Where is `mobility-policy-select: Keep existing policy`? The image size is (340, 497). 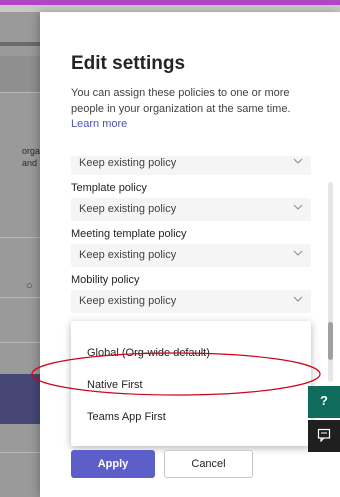 mobility-policy-select: Keep existing policy is located at coordinates (191, 301).